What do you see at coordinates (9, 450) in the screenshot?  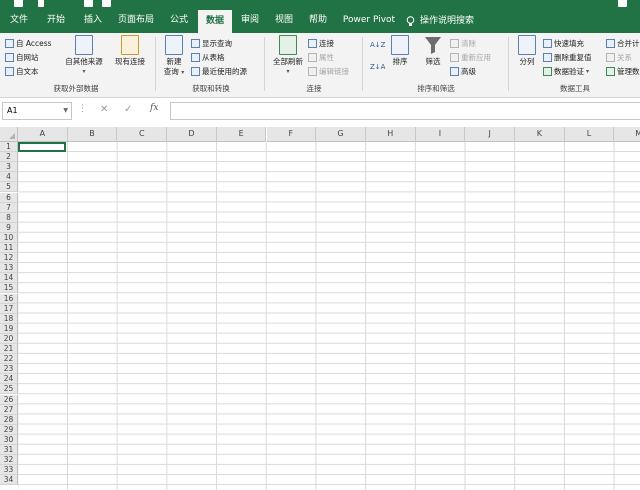 I see `row-header: 31` at bounding box center [9, 450].